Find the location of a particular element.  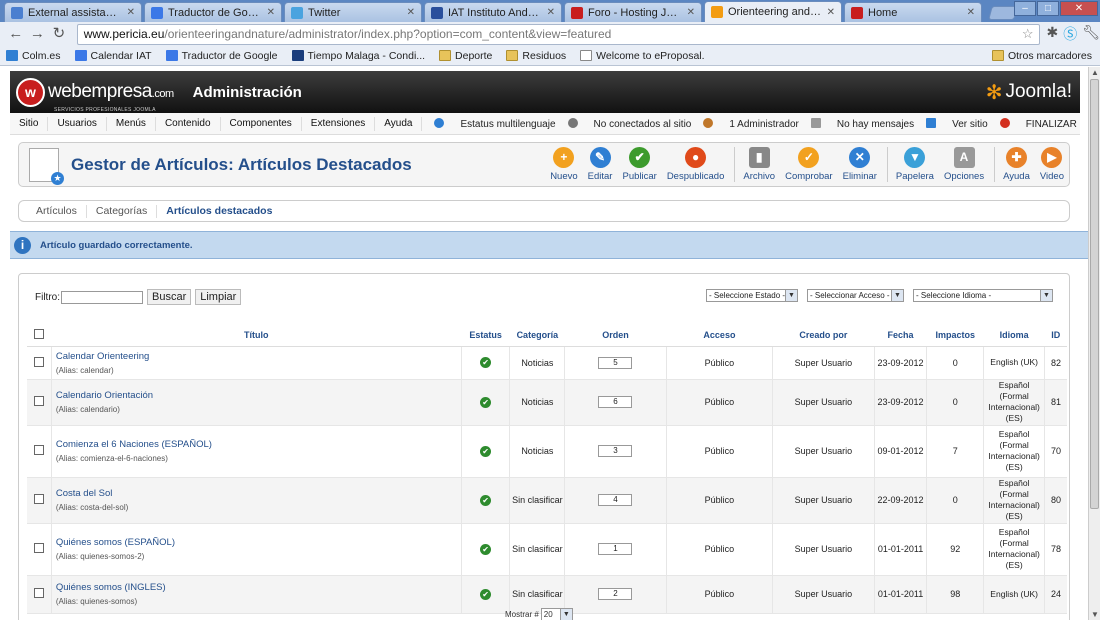

comprobar-button: ✓ Comprobar is located at coordinates (809, 164).